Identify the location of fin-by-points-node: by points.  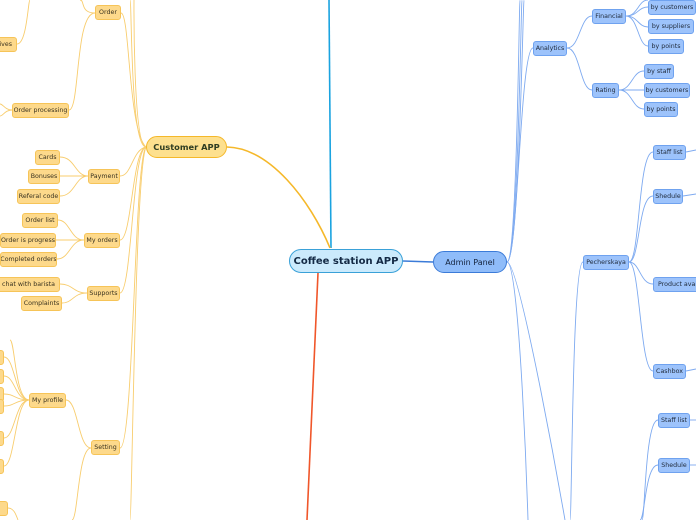
(666, 46).